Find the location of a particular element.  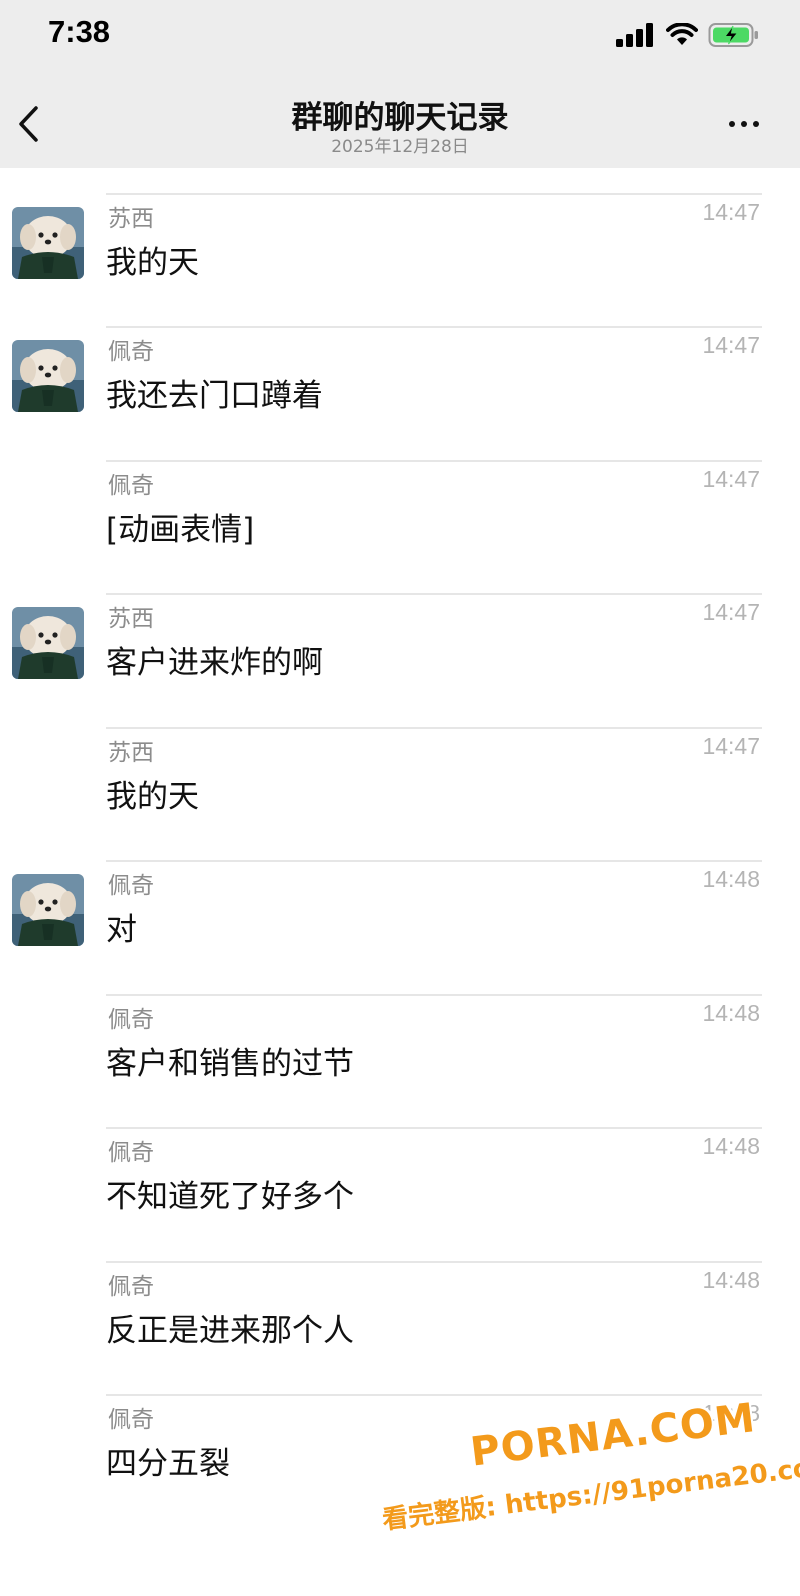

message-text: 客户和销售的过节 is located at coordinates (230, 1063).